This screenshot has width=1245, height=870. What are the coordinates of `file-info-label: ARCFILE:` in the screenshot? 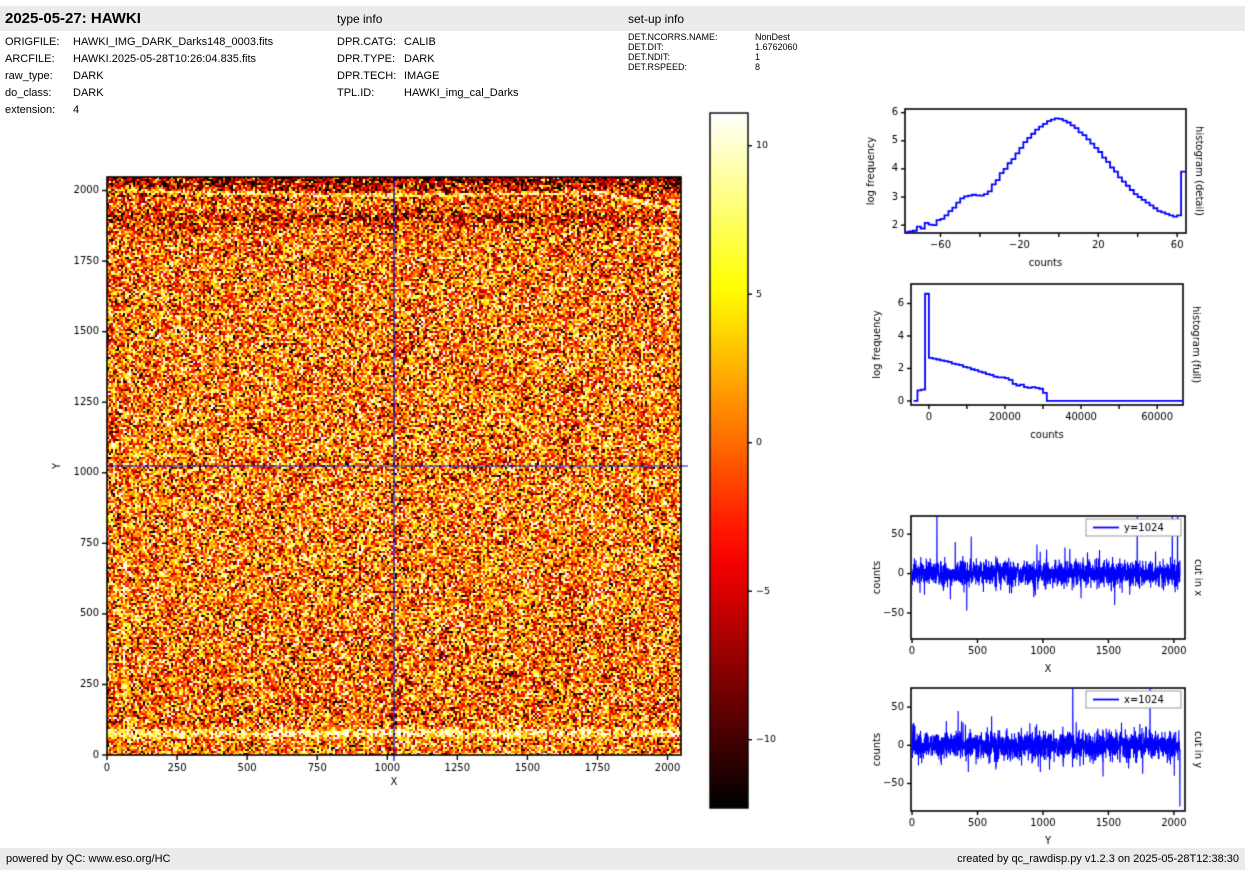 It's located at (30, 59).